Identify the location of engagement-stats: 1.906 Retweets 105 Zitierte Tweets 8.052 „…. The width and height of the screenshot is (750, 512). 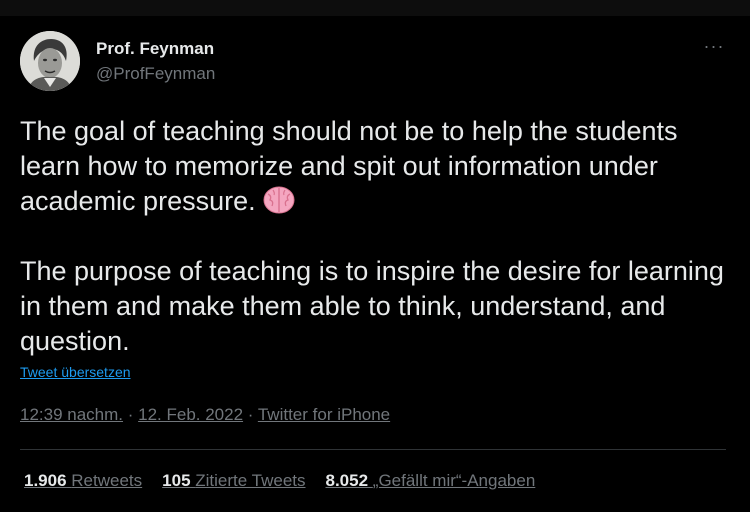
(289, 481).